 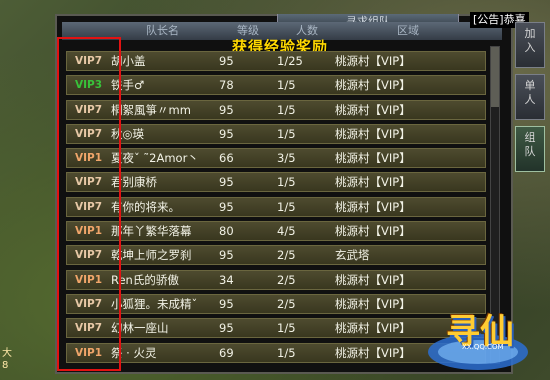 I want to click on team-leader-name: Ren氏的骄傲, so click(x=145, y=279).